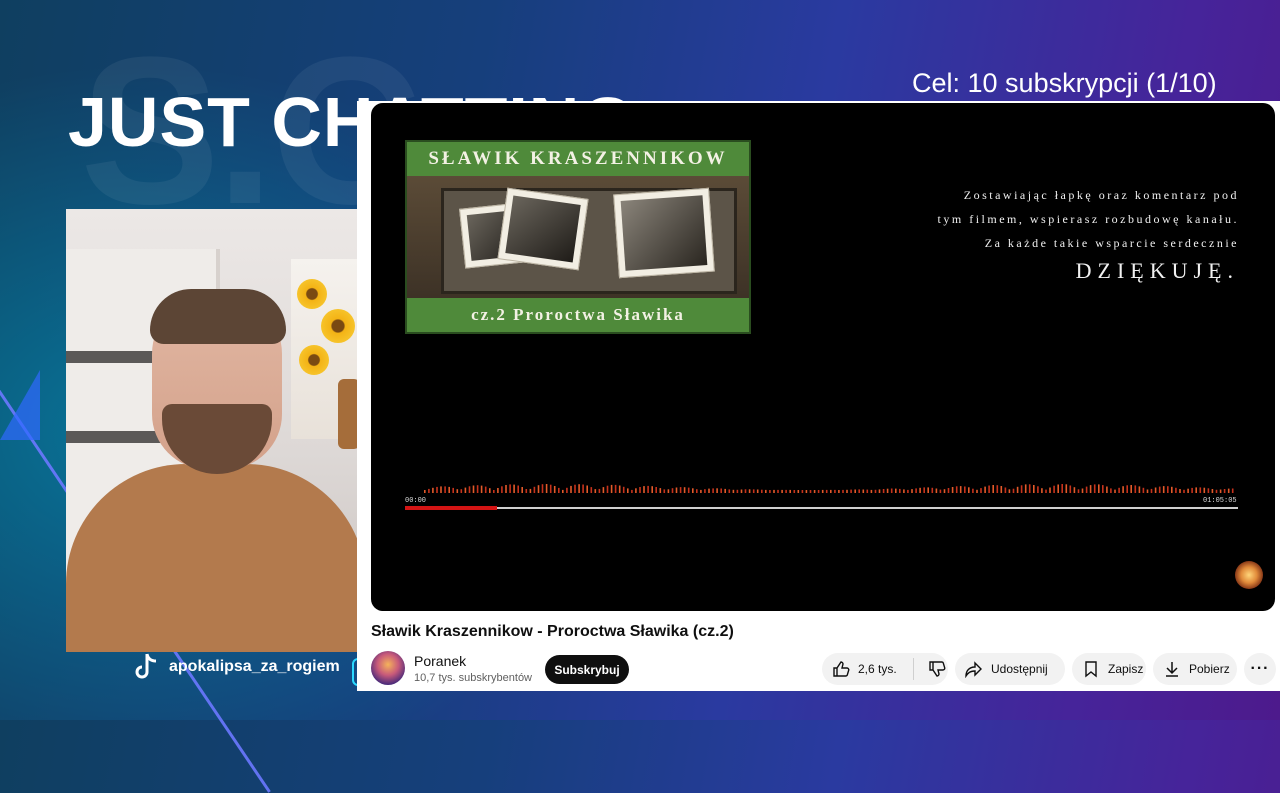  Describe the element at coordinates (841, 669) in the screenshot. I see `thumbs-up-icon` at that location.